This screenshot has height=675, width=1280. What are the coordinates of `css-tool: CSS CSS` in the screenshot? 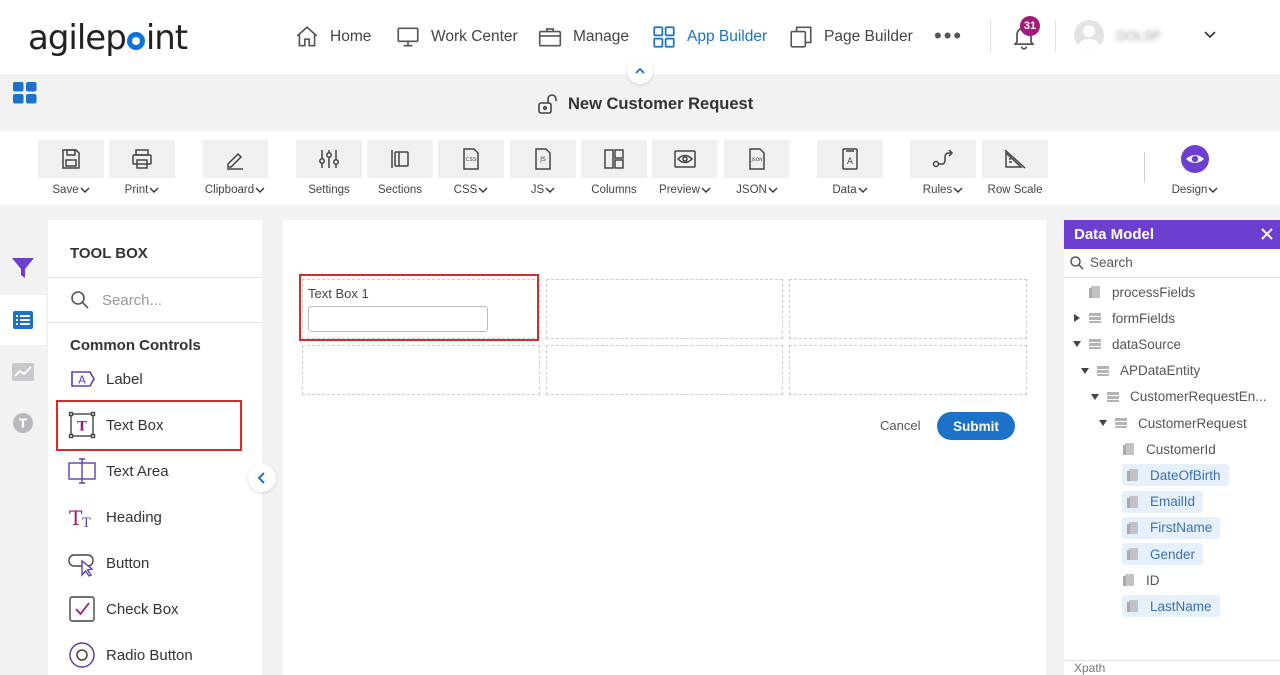 It's located at (471, 168).